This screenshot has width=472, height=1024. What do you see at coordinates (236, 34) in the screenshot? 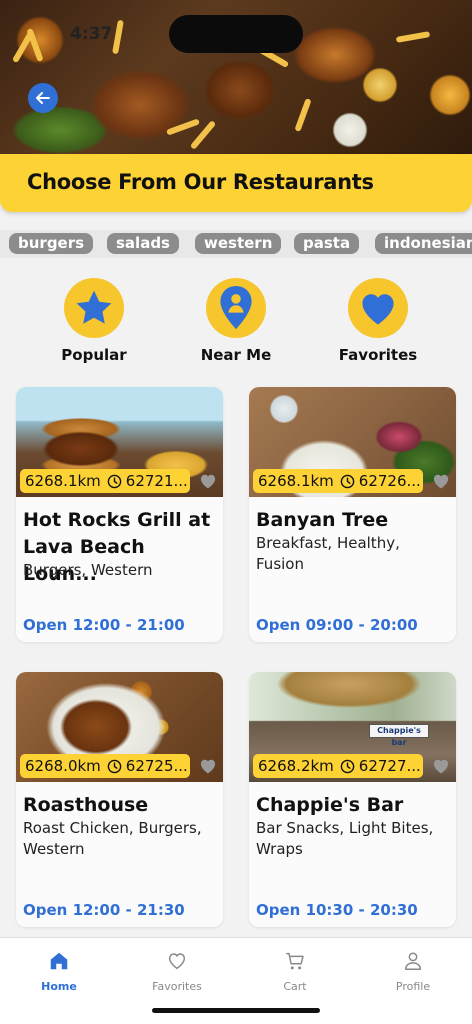
I see `camera-notch` at bounding box center [236, 34].